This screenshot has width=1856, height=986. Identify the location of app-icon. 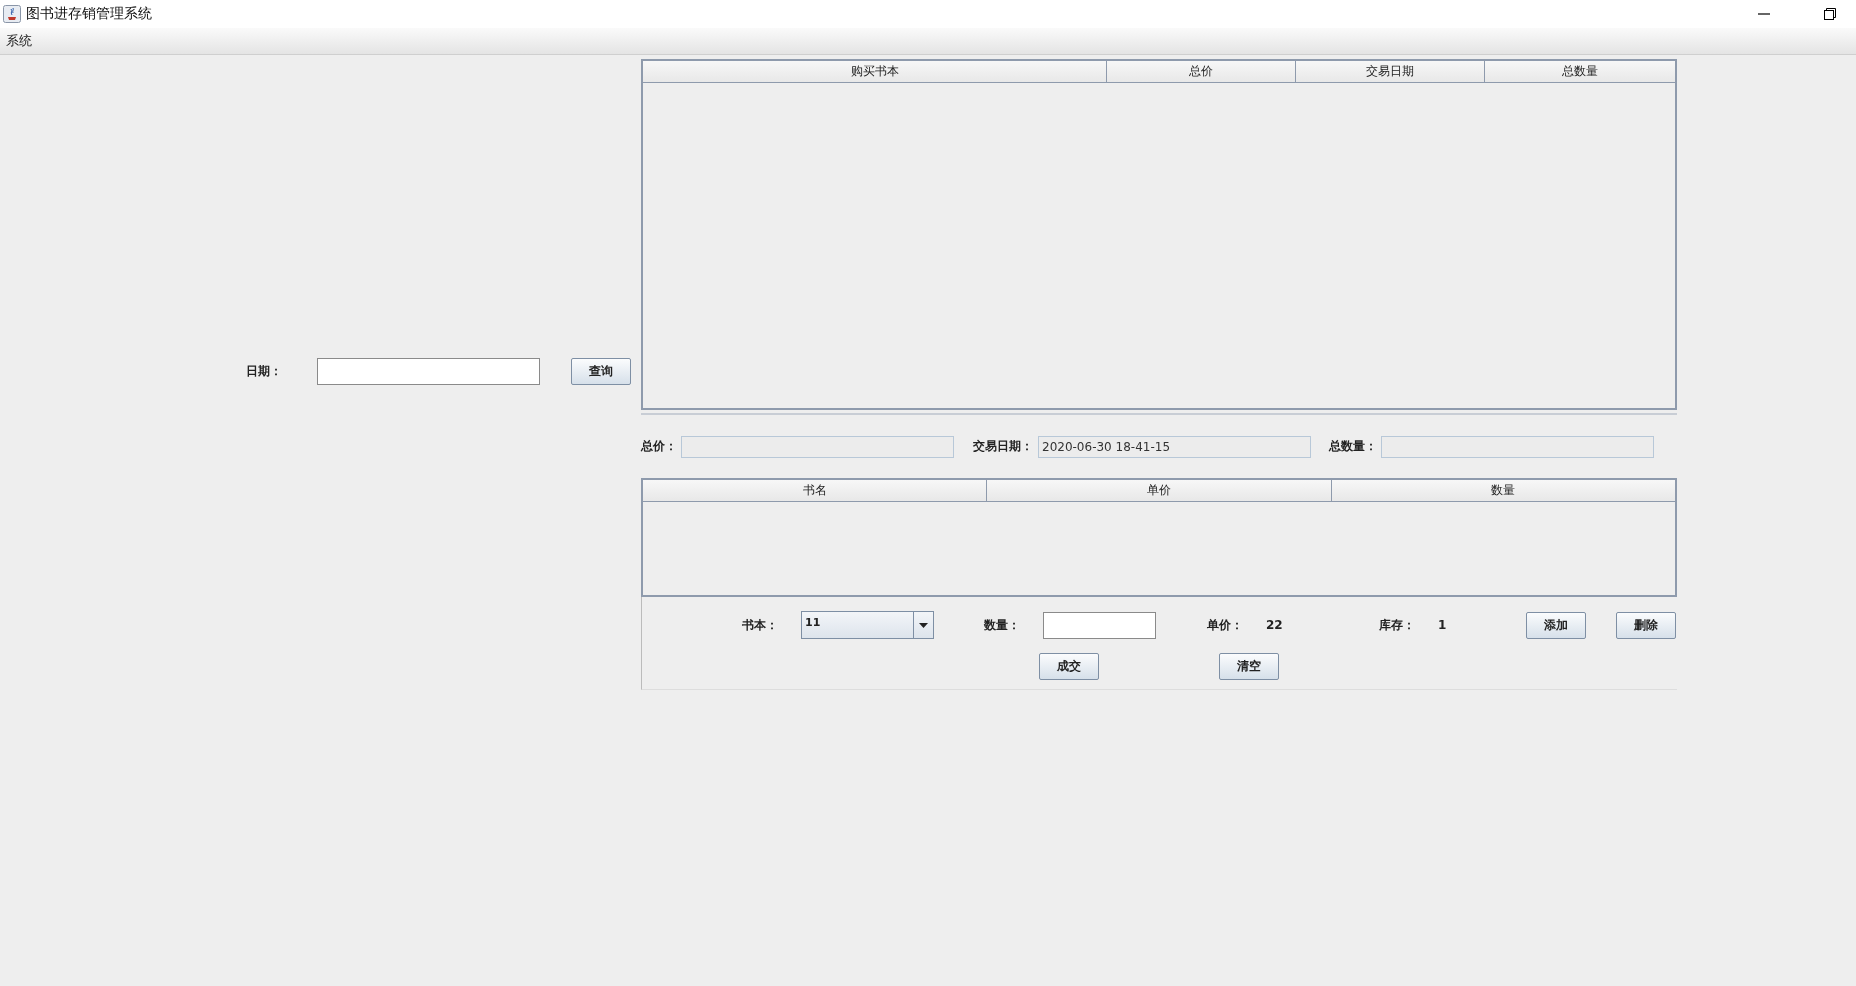
(12, 14).